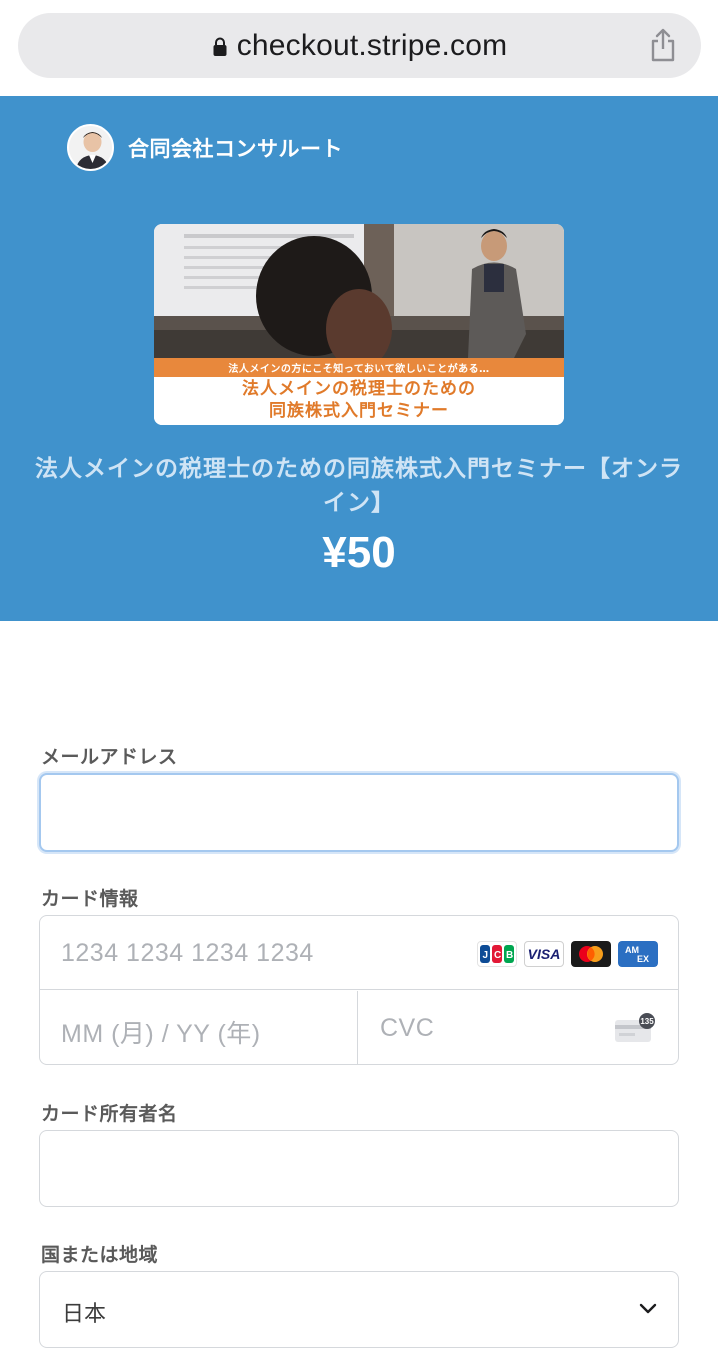 The height and width of the screenshot is (1358, 718). What do you see at coordinates (567, 954) in the screenshot?
I see `card-brand-icons: J C B VISA AM EX` at bounding box center [567, 954].